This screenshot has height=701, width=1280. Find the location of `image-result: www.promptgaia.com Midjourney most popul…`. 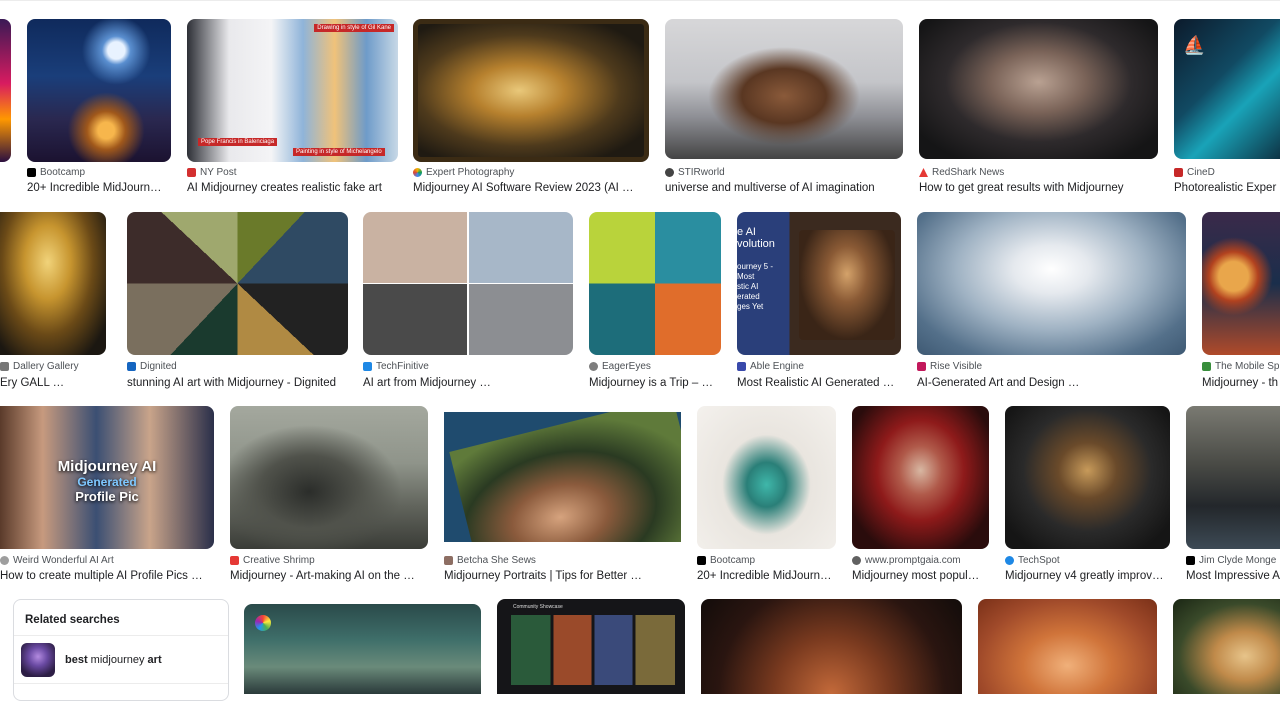

image-result: www.promptgaia.com Midjourney most popul… is located at coordinates (920, 496).